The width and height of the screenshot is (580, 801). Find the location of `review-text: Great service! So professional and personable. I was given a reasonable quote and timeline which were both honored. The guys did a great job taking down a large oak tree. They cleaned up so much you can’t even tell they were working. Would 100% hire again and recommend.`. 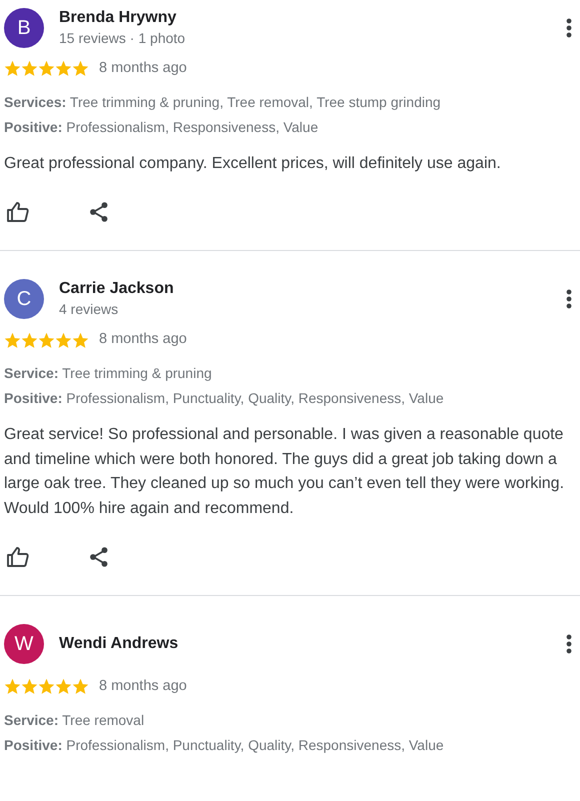

review-text: Great service! So professional and personable. I was given a reasonable quote and timeline which were both honored. The guys did a great job taking down a large oak tree. They cleaned up so much you can’t even tell they were working. Would 100% hire again and recommend. is located at coordinates (285, 471).